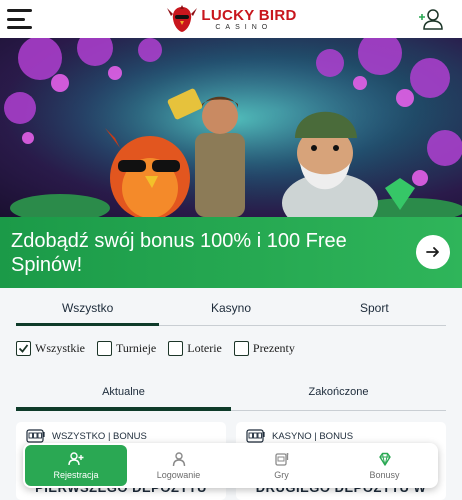  What do you see at coordinates (338, 394) in the screenshot?
I see `tab-zakonczone: Zakończone` at bounding box center [338, 394].